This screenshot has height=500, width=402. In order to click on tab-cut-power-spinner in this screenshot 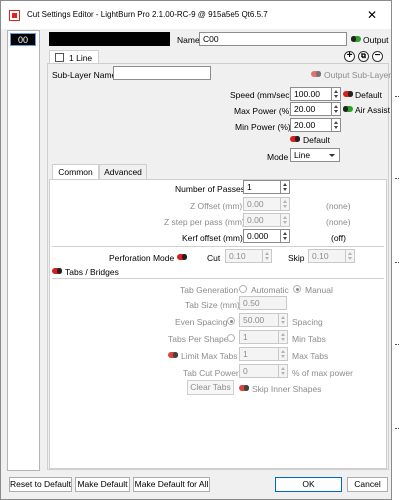, I will do `click(283, 371)`.